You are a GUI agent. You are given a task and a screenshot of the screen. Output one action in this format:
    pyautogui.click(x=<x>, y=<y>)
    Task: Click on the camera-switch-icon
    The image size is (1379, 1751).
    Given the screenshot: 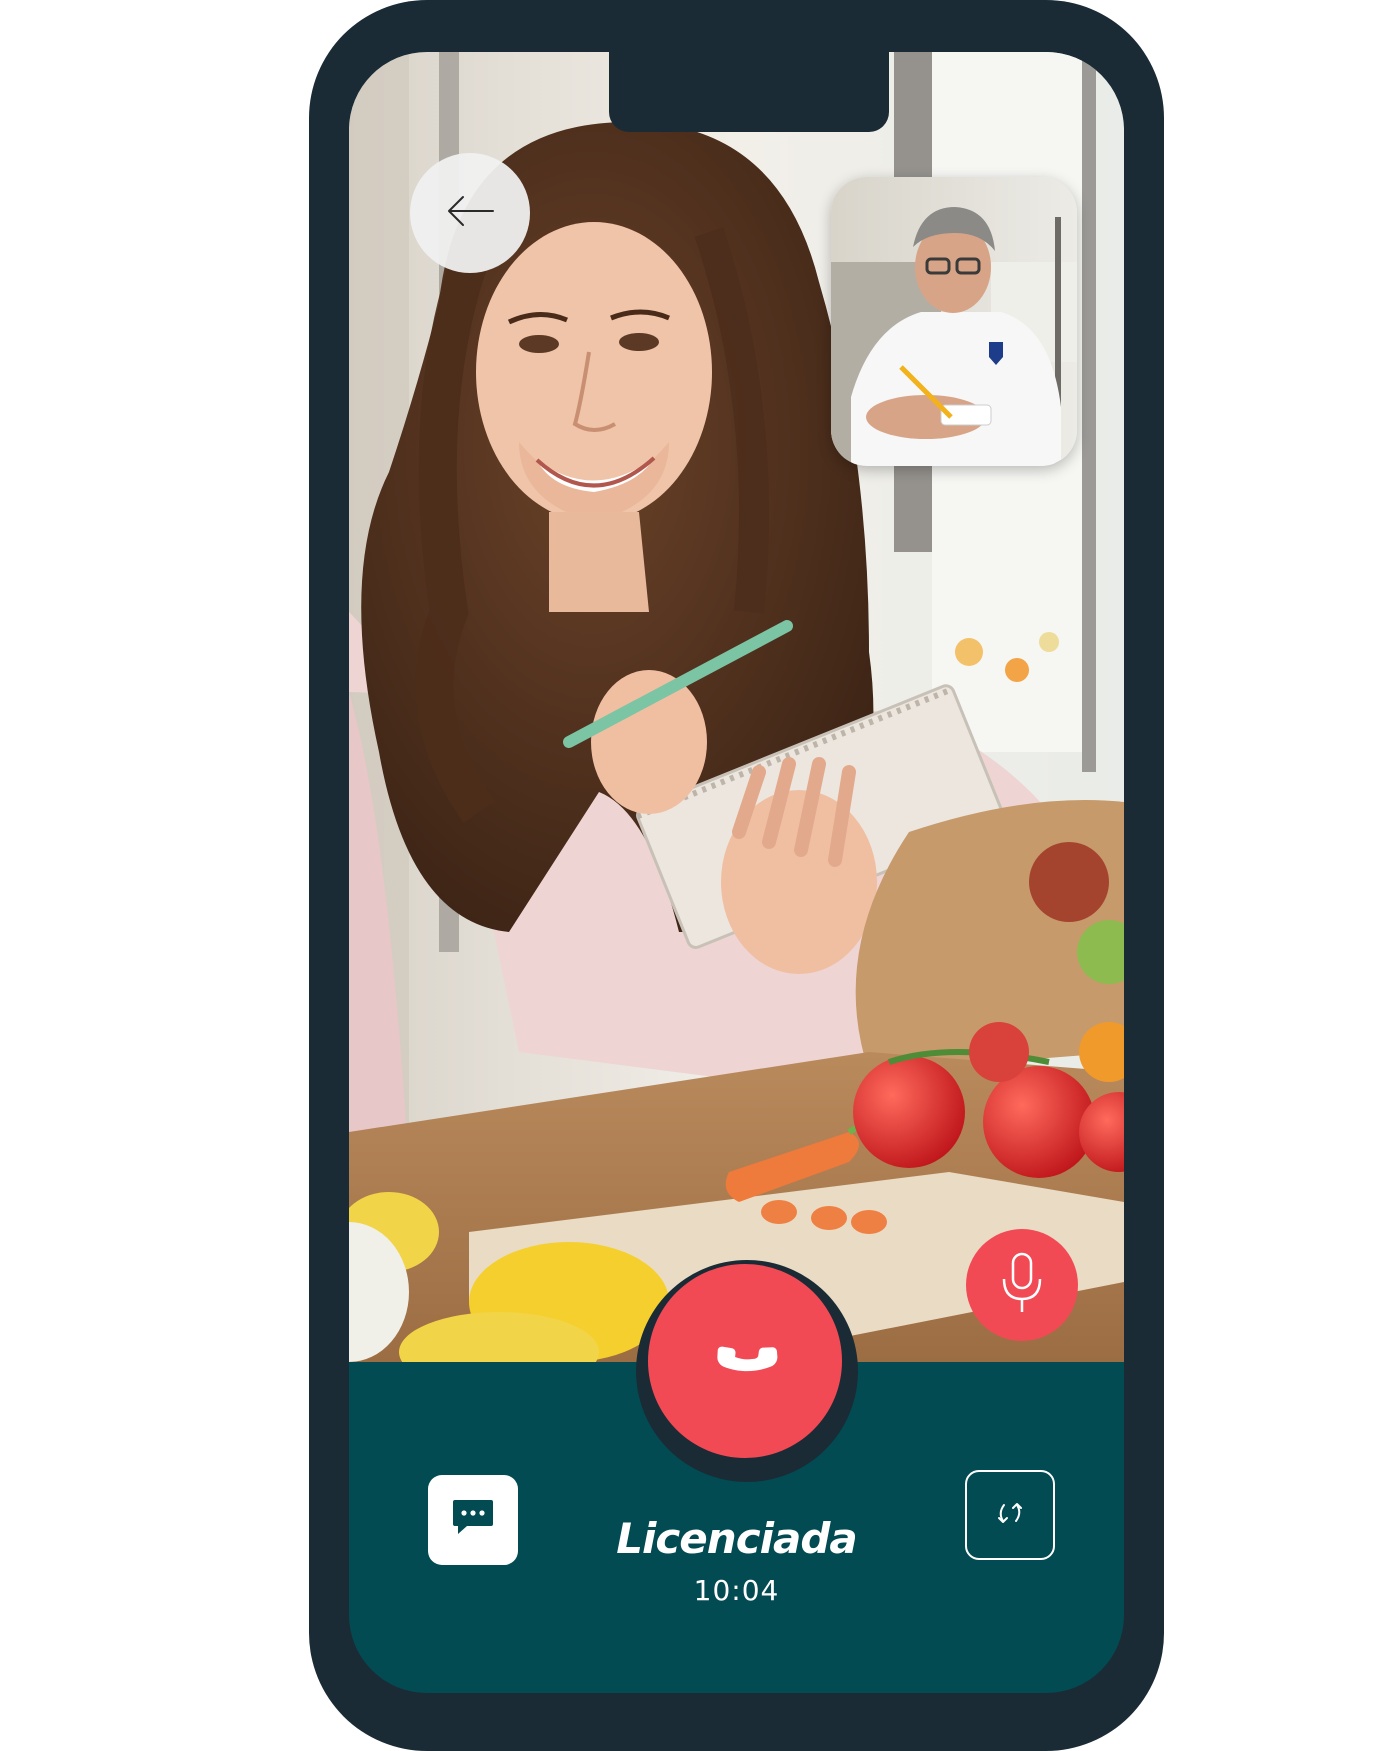 What is the action you would take?
    pyautogui.click(x=1010, y=1515)
    